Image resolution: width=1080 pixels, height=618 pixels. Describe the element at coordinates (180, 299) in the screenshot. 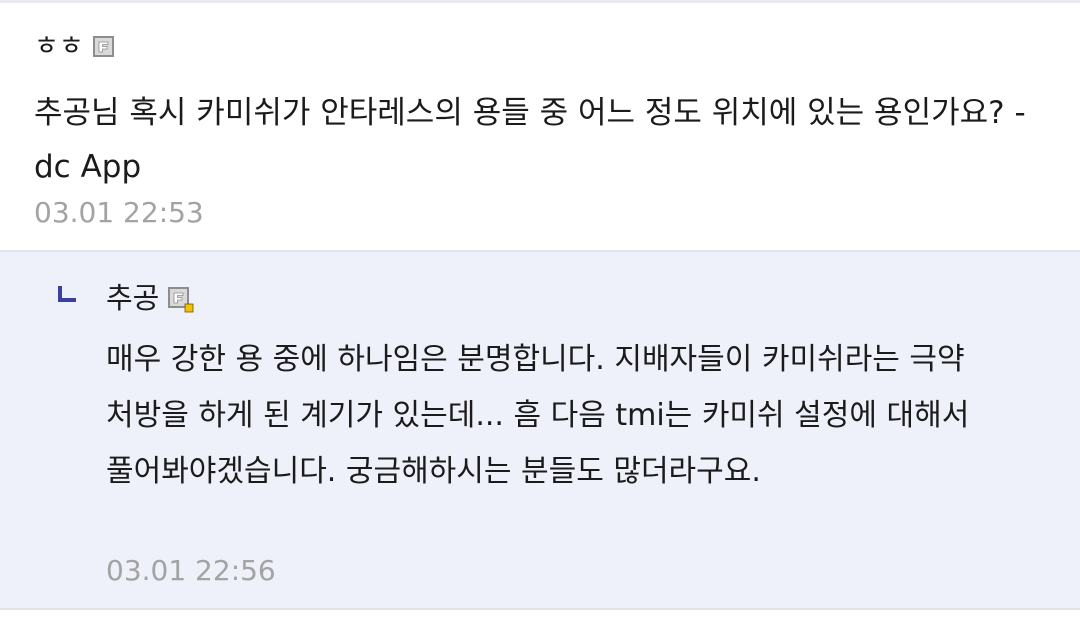

I see `gallog-fixed-icon` at that location.